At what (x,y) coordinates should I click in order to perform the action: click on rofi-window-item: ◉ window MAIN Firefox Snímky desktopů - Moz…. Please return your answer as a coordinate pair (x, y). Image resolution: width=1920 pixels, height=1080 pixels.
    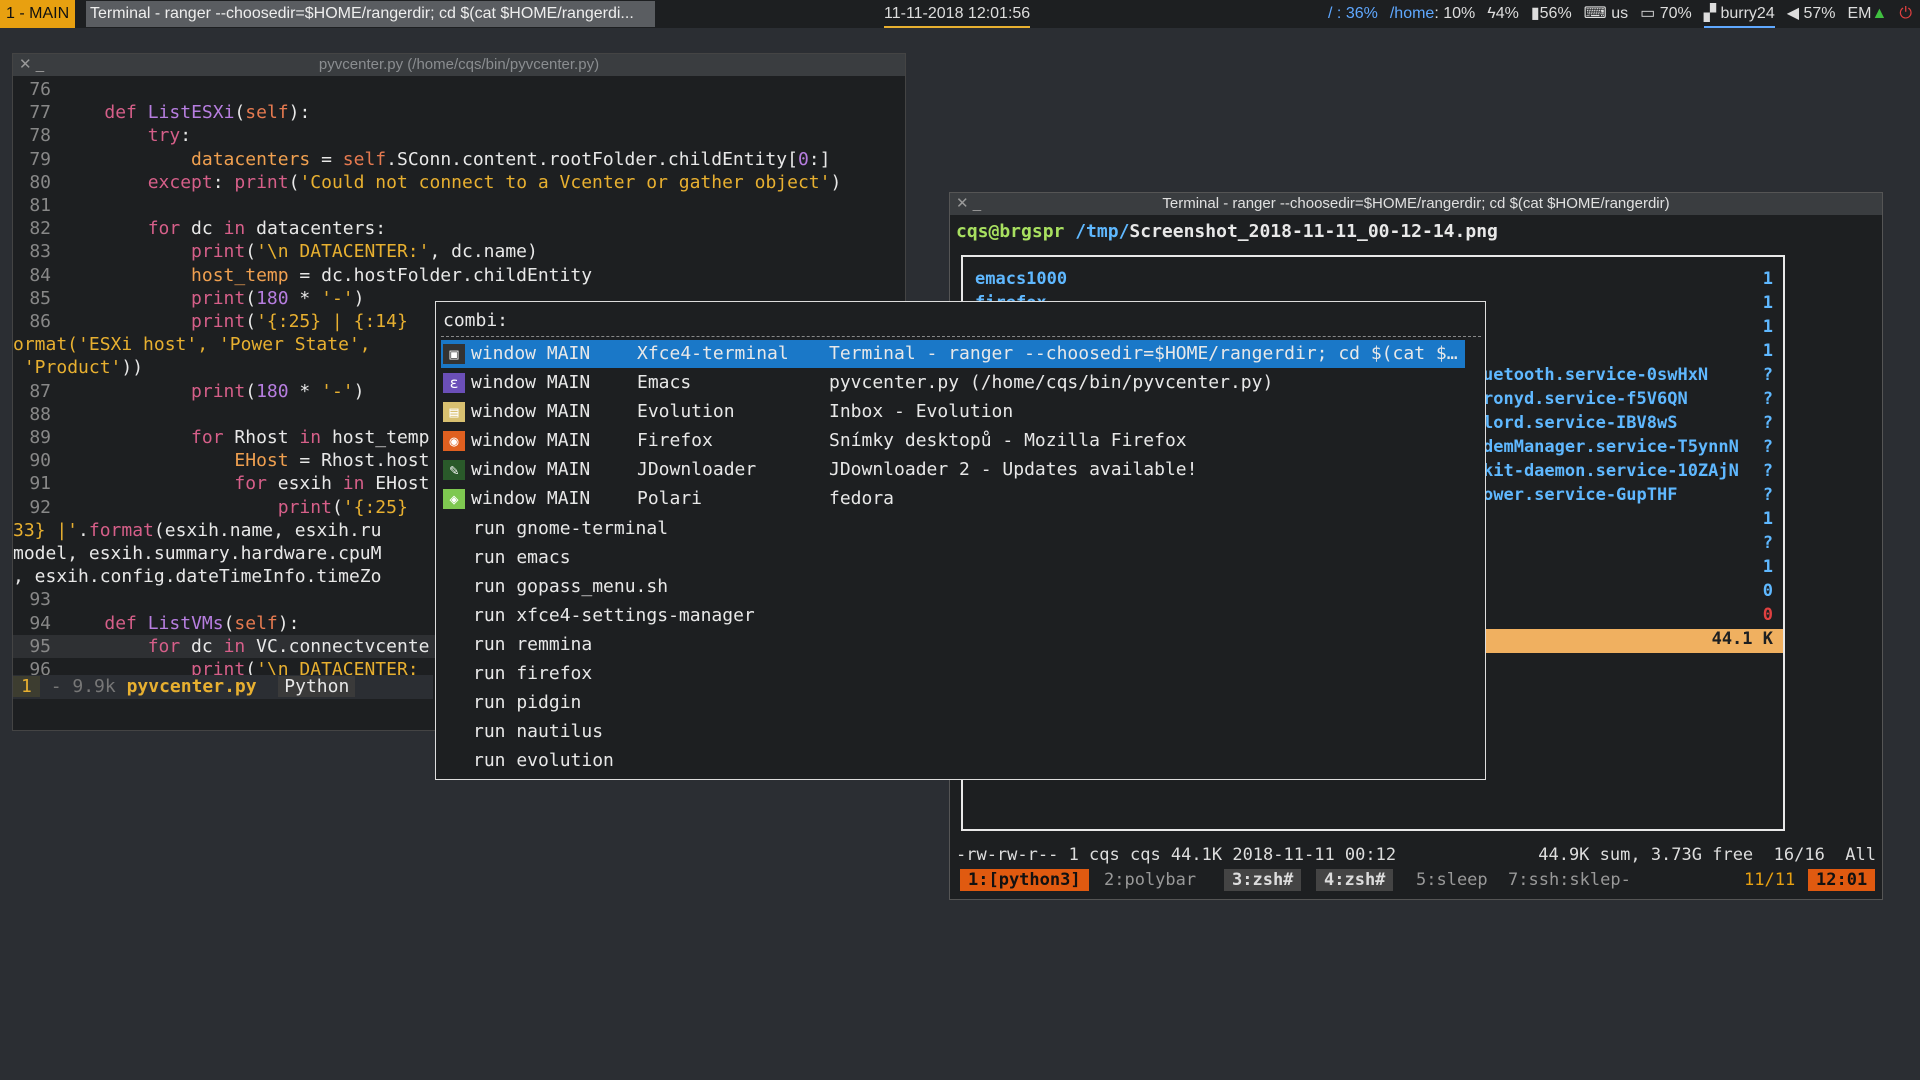
    Looking at the image, I should click on (953, 441).